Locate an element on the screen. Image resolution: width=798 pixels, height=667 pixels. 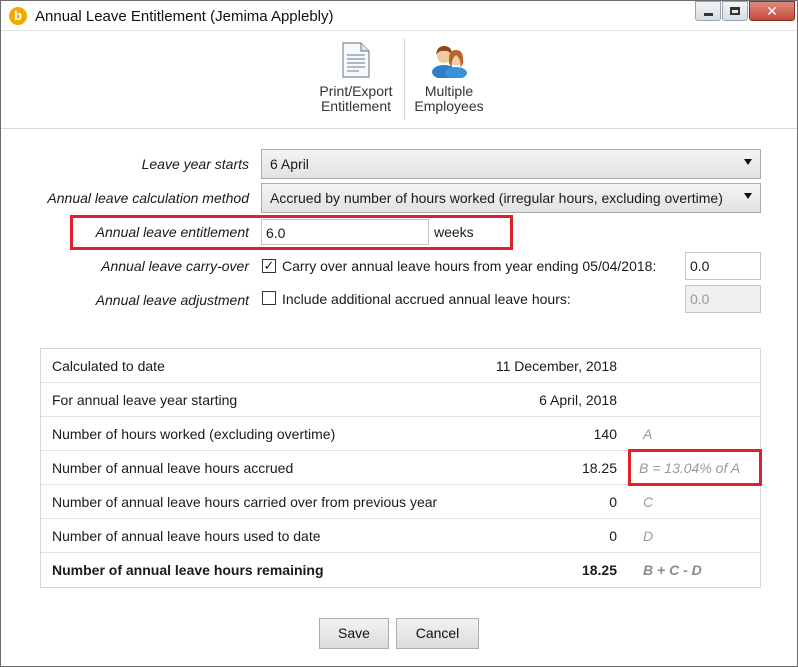
row-label: Number of annual leave hours remaining is located at coordinates (188, 570).